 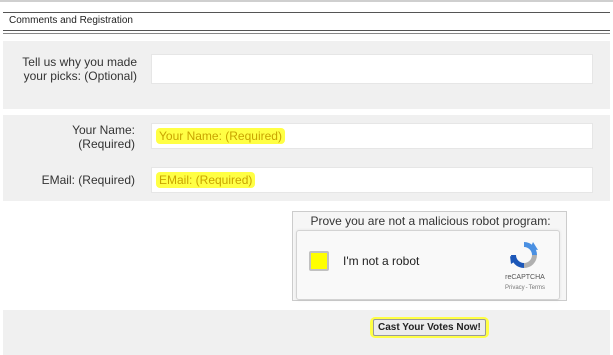 I want to click on comments-field, so click(x=372, y=69).